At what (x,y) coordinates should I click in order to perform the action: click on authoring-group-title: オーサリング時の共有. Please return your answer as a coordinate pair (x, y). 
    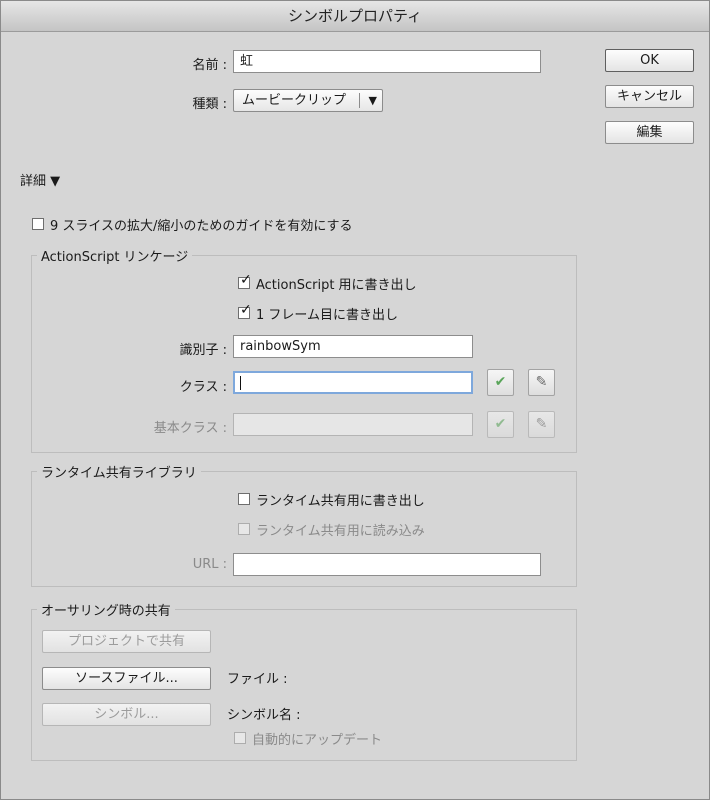
    Looking at the image, I should click on (106, 609).